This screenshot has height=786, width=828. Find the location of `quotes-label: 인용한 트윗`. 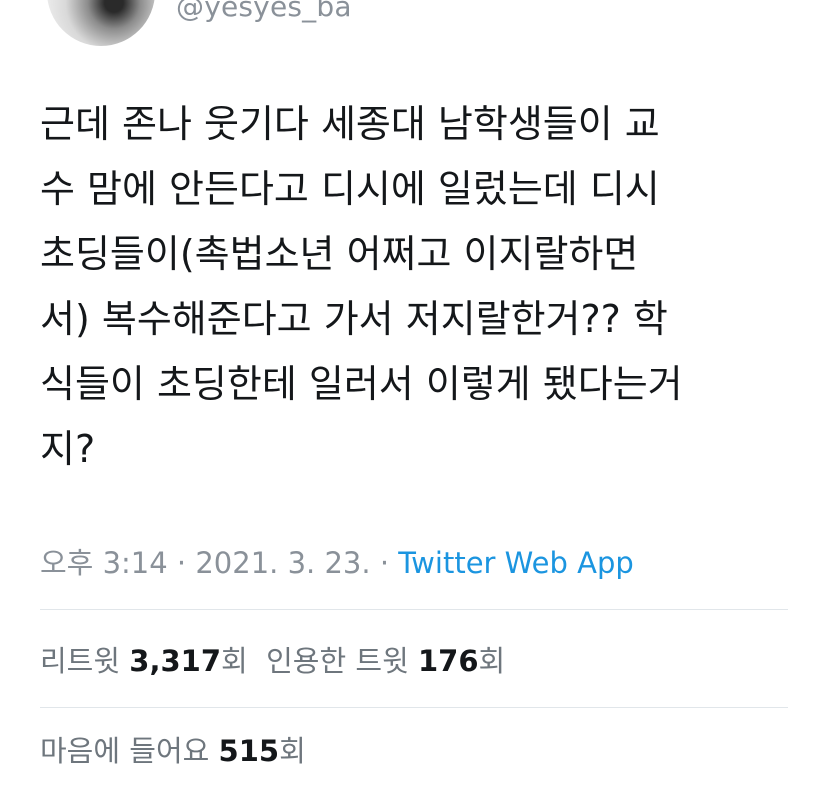

quotes-label: 인용한 트윗 is located at coordinates (342, 661).